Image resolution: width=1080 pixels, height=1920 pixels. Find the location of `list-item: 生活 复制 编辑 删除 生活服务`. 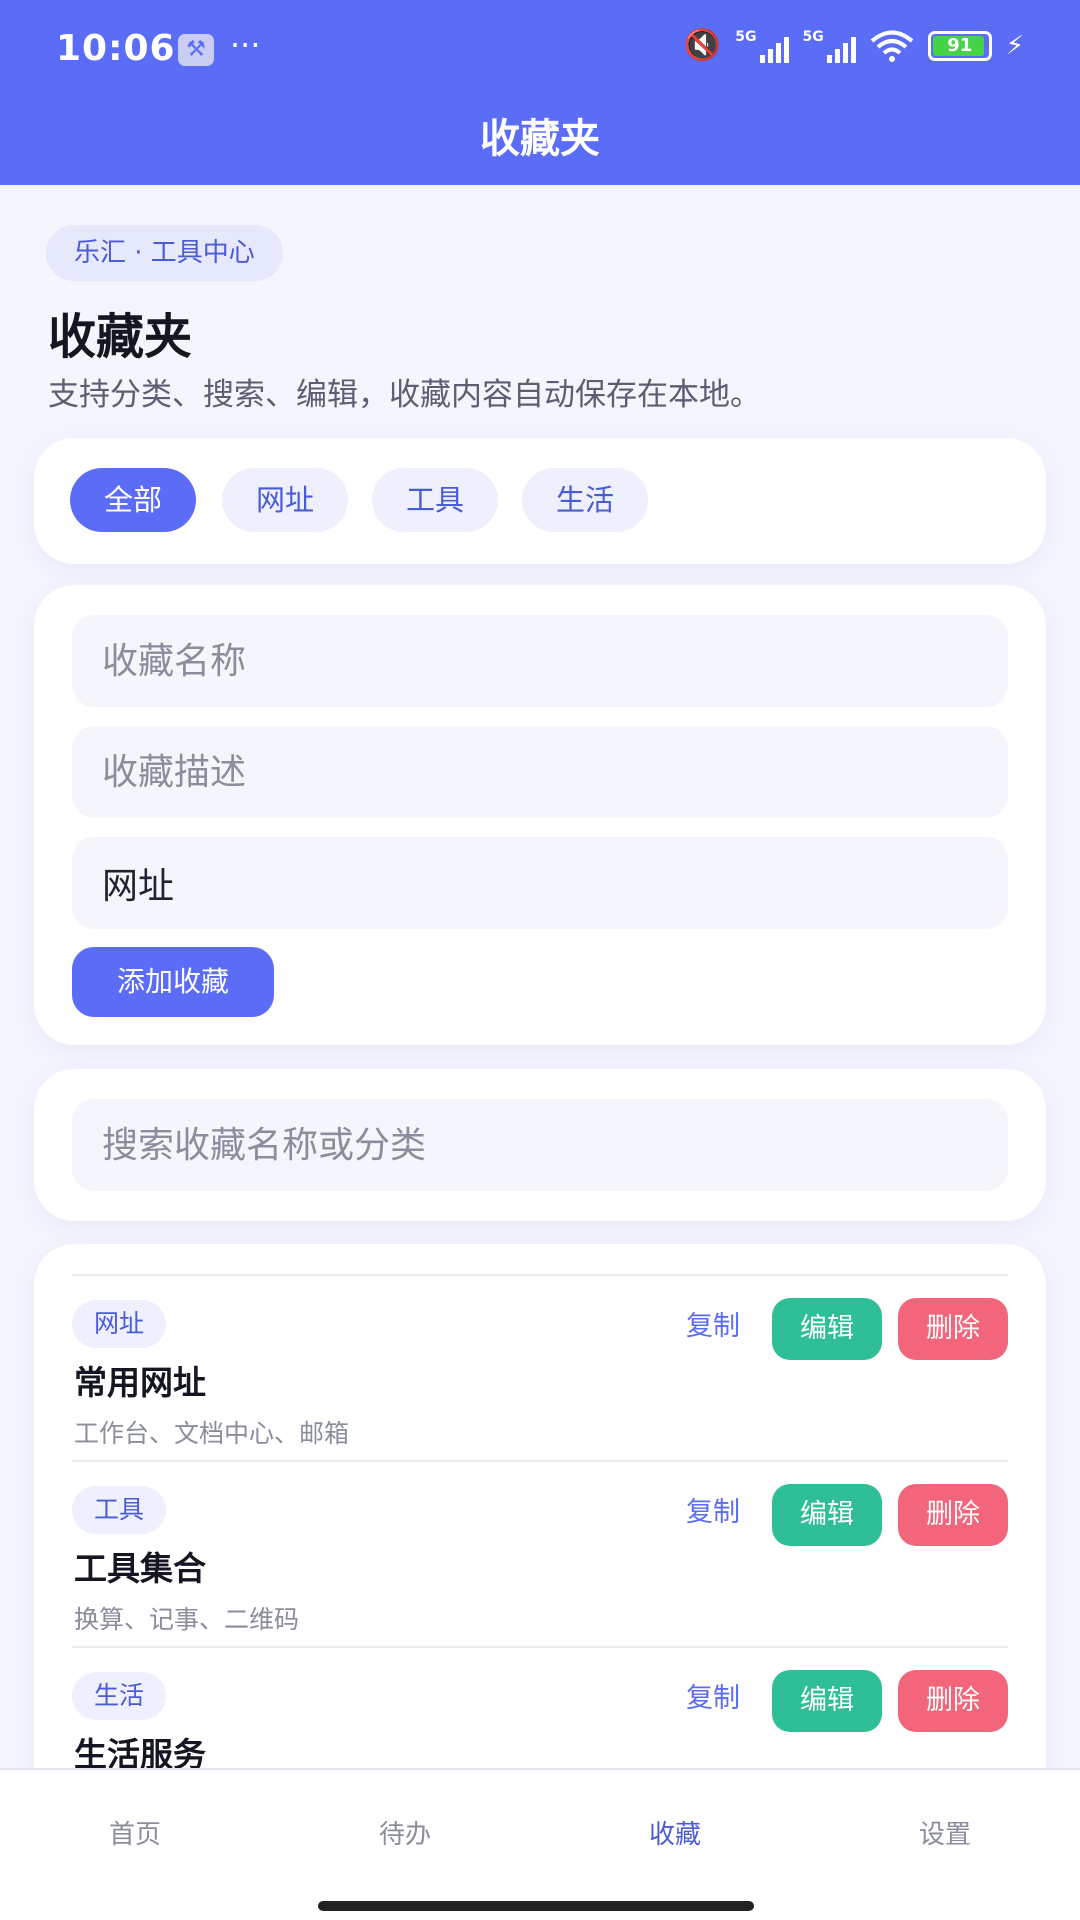

list-item: 生活 复制 编辑 删除 生活服务 is located at coordinates (540, 1707).